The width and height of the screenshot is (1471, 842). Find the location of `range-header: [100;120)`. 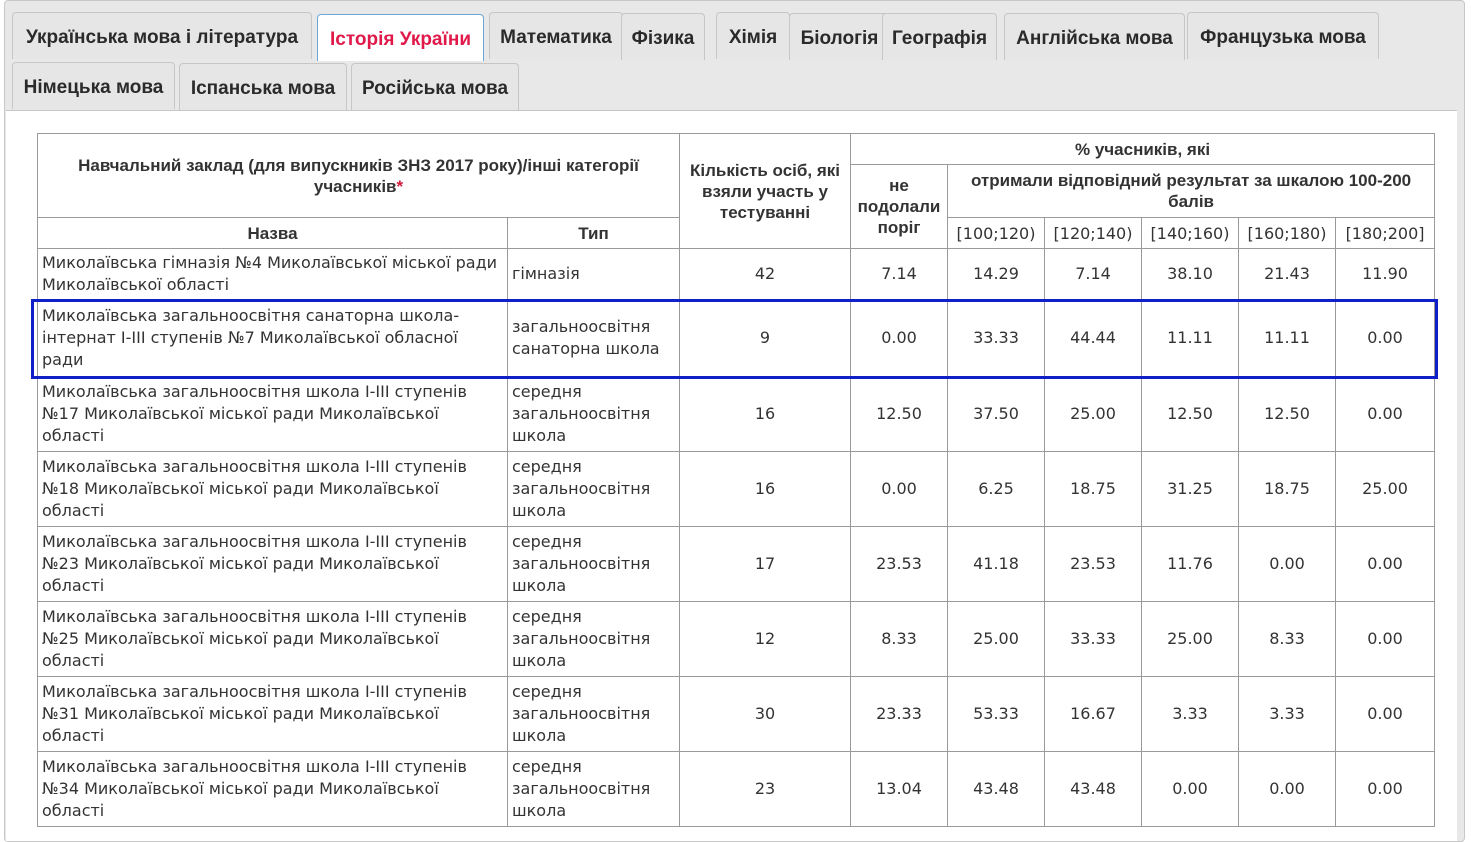

range-header: [100;120) is located at coordinates (996, 233).